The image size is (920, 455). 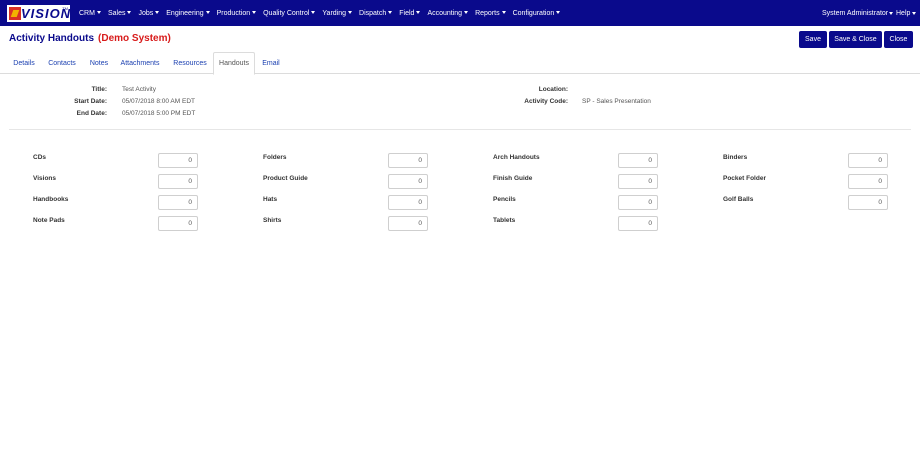 What do you see at coordinates (91, 113) in the screenshot?
I see `end-date-label: End Date:` at bounding box center [91, 113].